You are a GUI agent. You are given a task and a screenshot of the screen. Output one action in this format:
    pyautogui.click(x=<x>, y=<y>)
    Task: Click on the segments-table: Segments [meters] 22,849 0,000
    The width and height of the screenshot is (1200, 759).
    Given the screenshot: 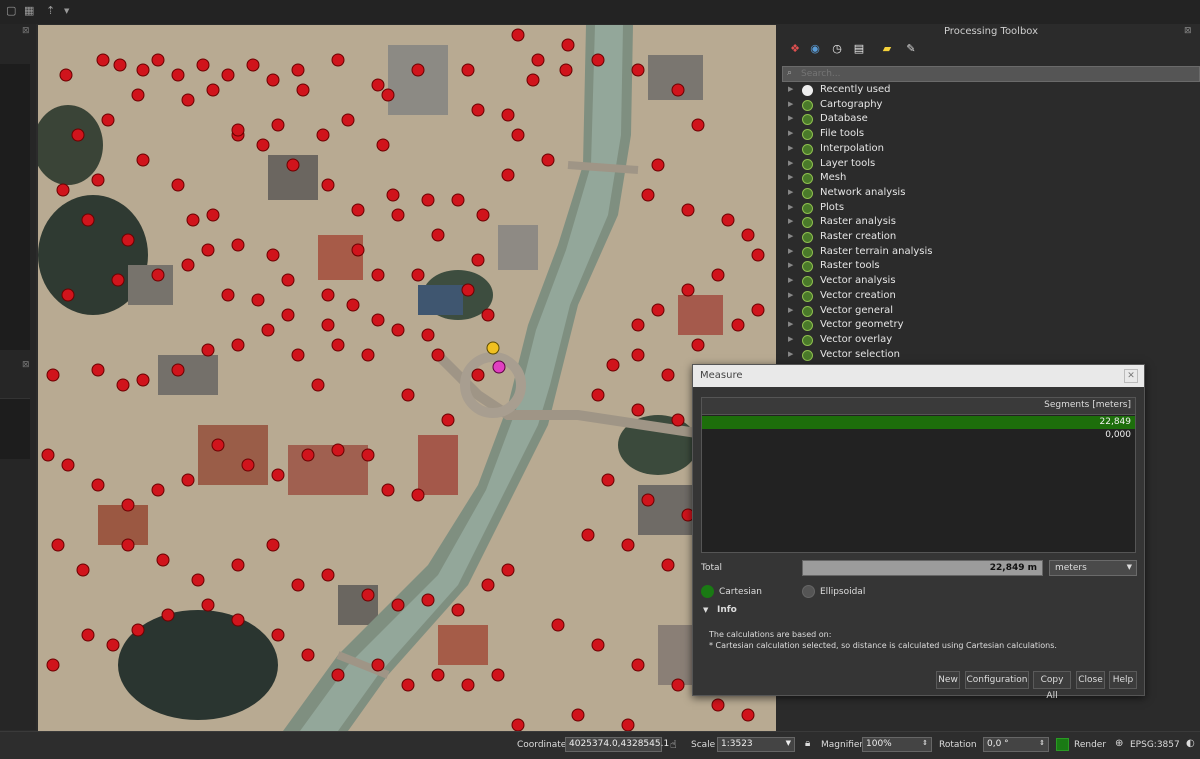 What is the action you would take?
    pyautogui.click(x=918, y=475)
    